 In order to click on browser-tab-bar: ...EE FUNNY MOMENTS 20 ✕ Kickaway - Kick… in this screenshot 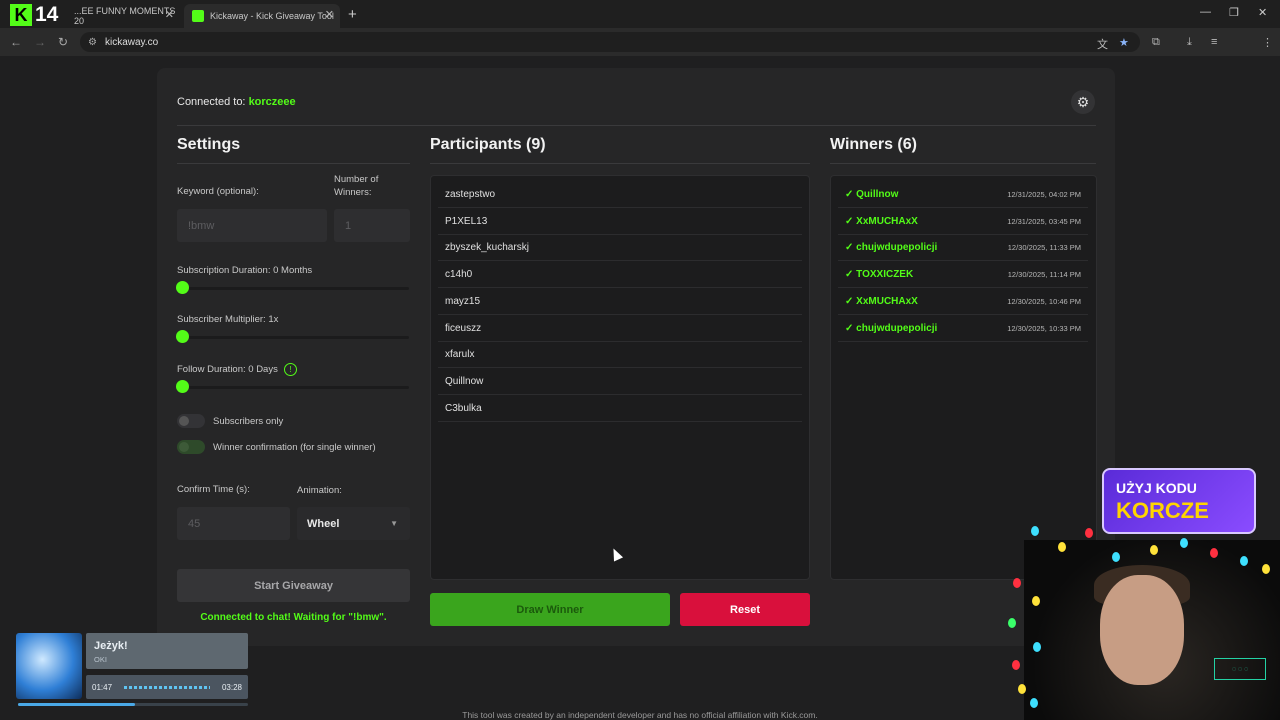, I will do `click(640, 14)`.